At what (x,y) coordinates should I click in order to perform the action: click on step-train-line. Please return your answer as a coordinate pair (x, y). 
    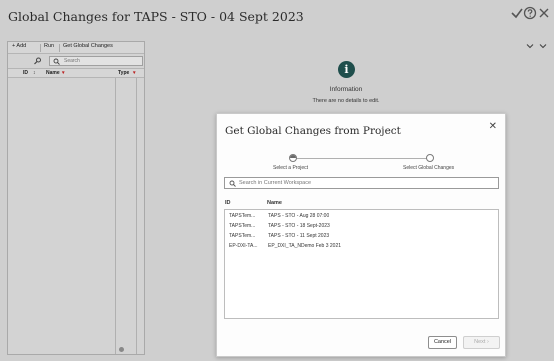
    Looking at the image, I should click on (361, 158).